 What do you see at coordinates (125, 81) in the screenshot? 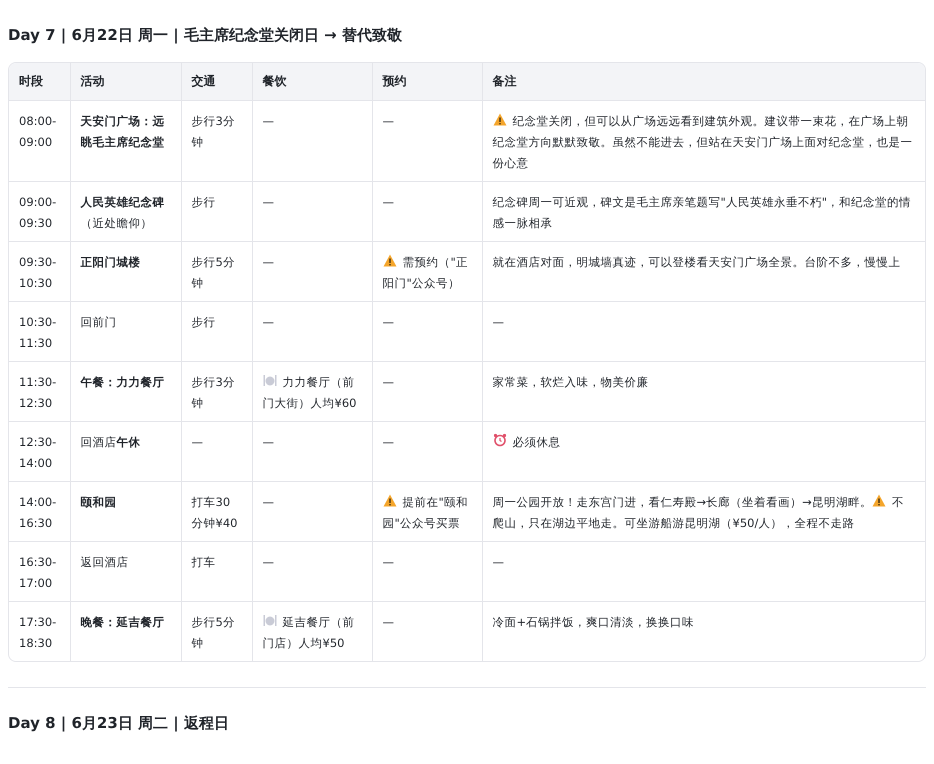
I see `column-header: 活动` at bounding box center [125, 81].